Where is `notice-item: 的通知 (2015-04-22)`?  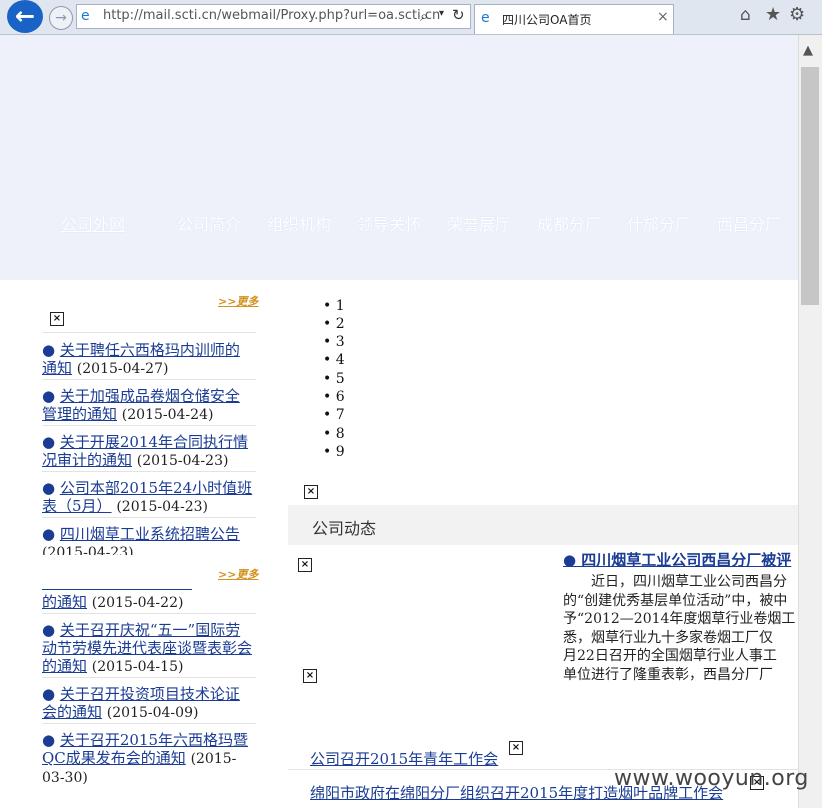 notice-item: 的通知 (2015-04-22) is located at coordinates (148, 602).